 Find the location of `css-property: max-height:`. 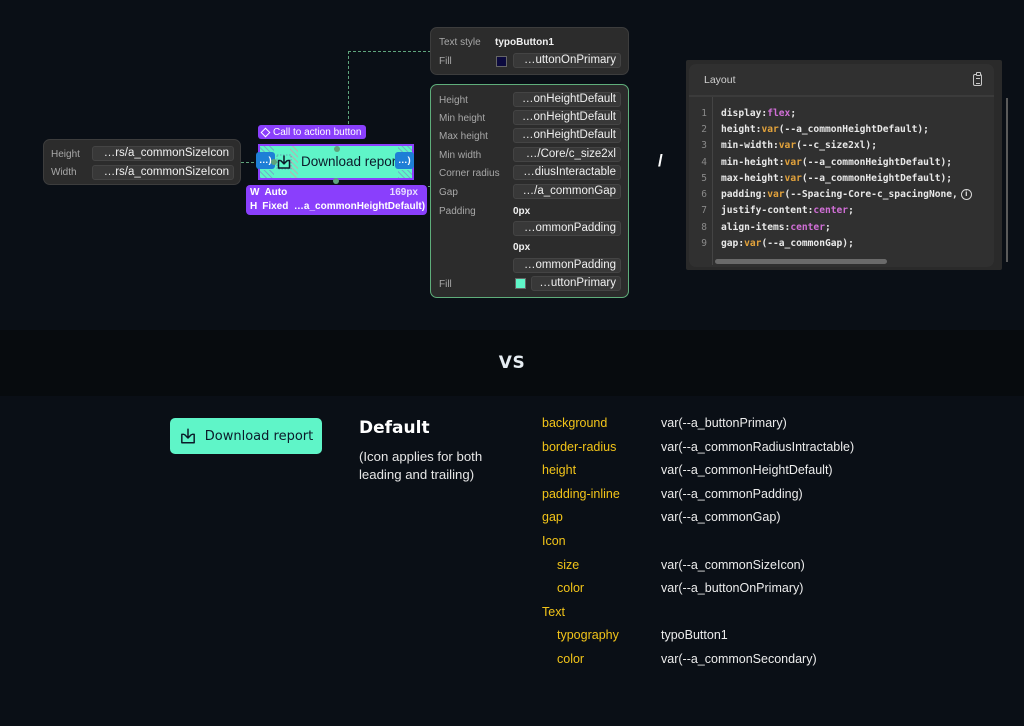

css-property: max-height: is located at coordinates (753, 178).